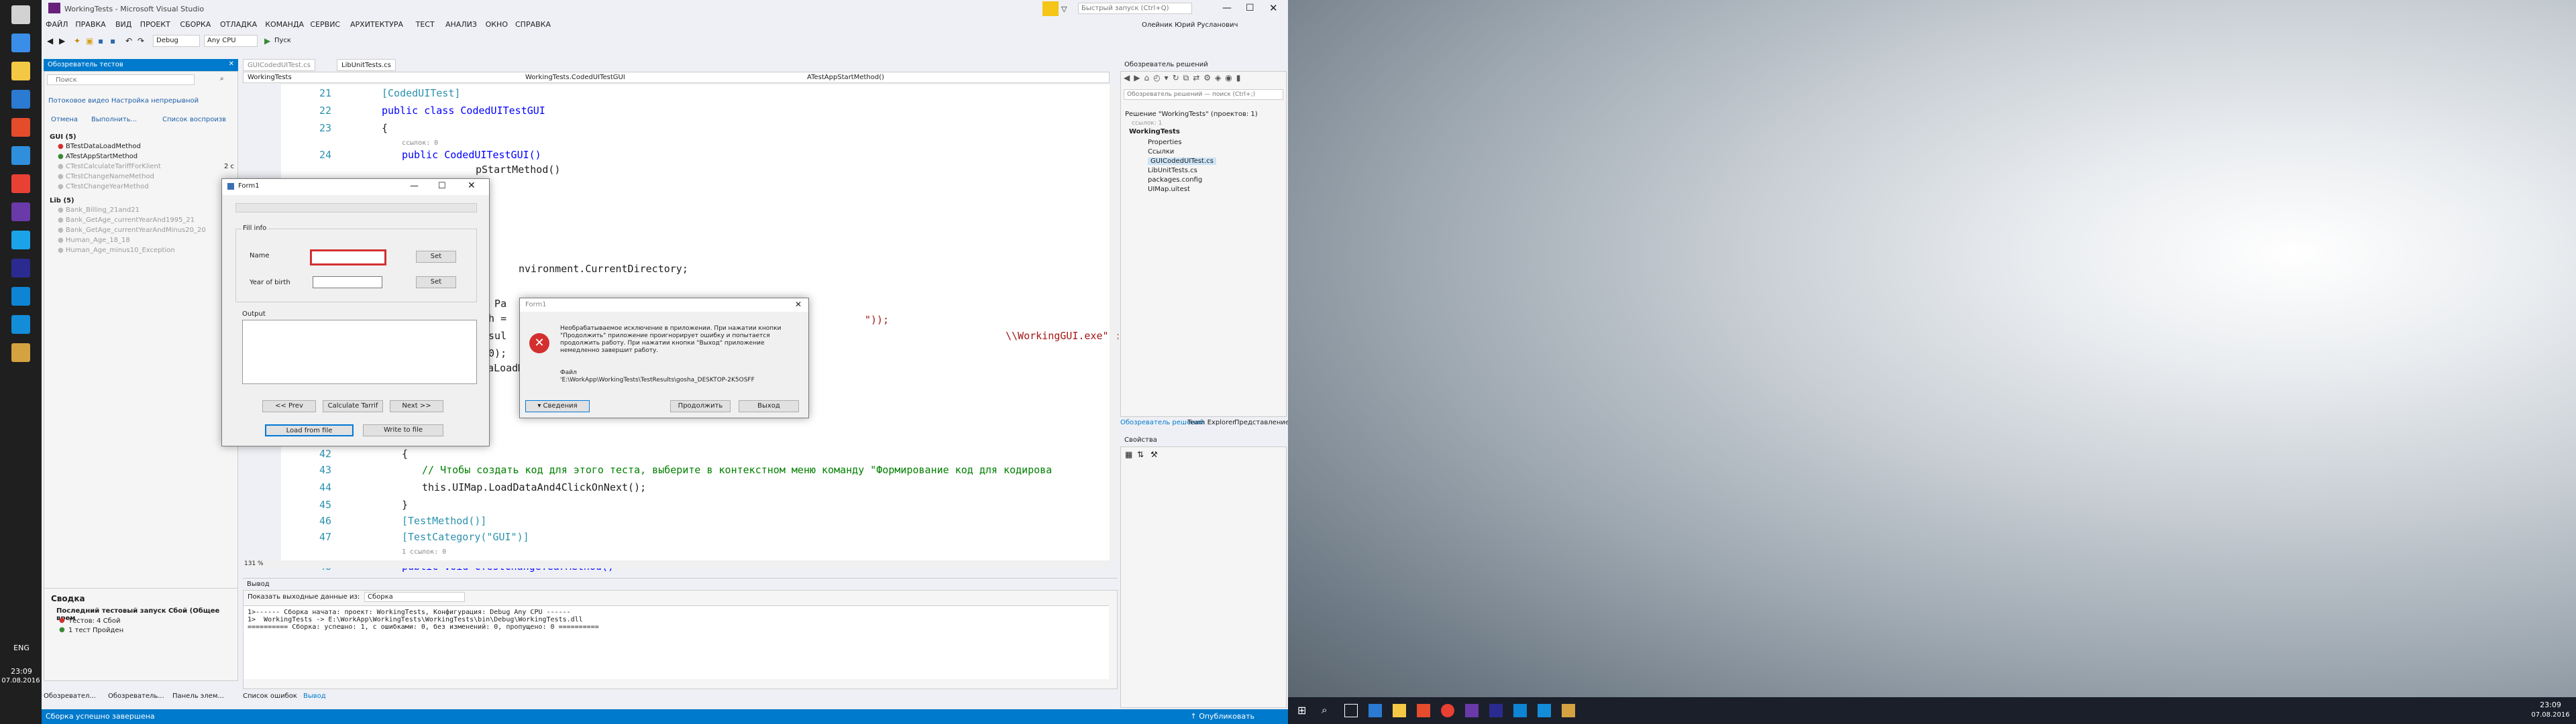  What do you see at coordinates (282, 40) in the screenshot?
I see `run-button: Пуск` at bounding box center [282, 40].